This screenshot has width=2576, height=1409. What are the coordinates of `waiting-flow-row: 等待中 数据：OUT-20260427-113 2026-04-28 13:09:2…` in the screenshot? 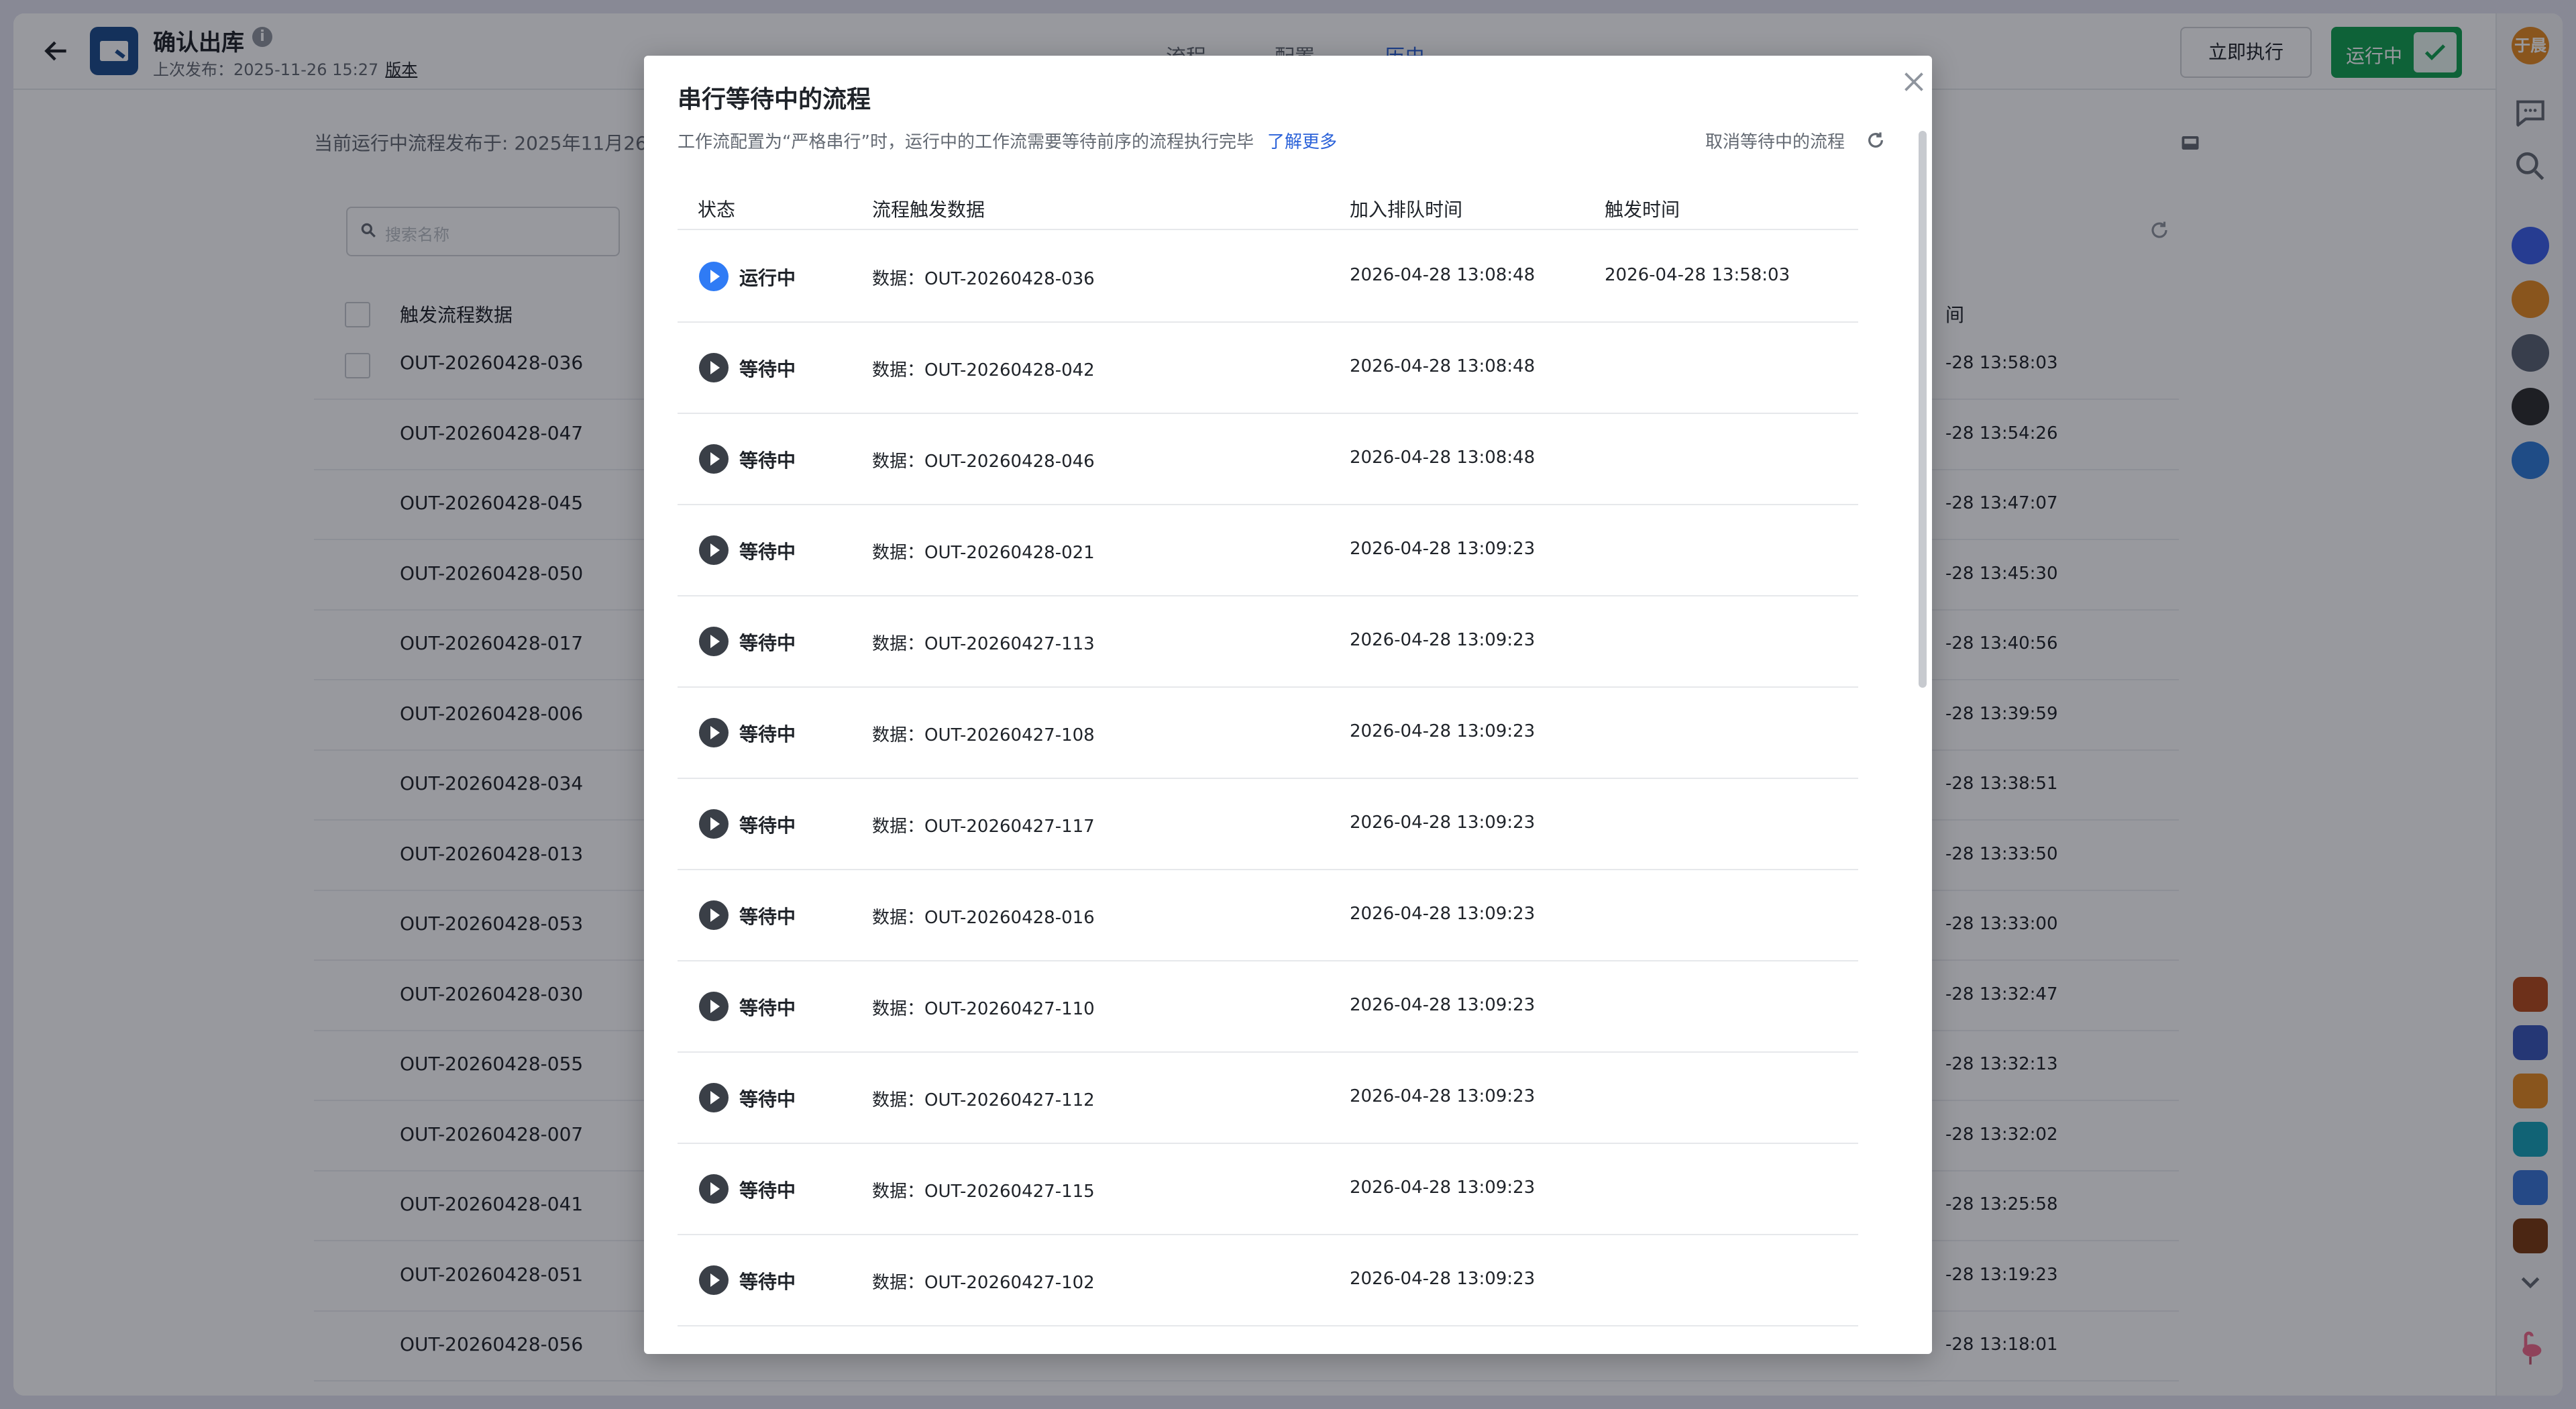 It's located at (1268, 641).